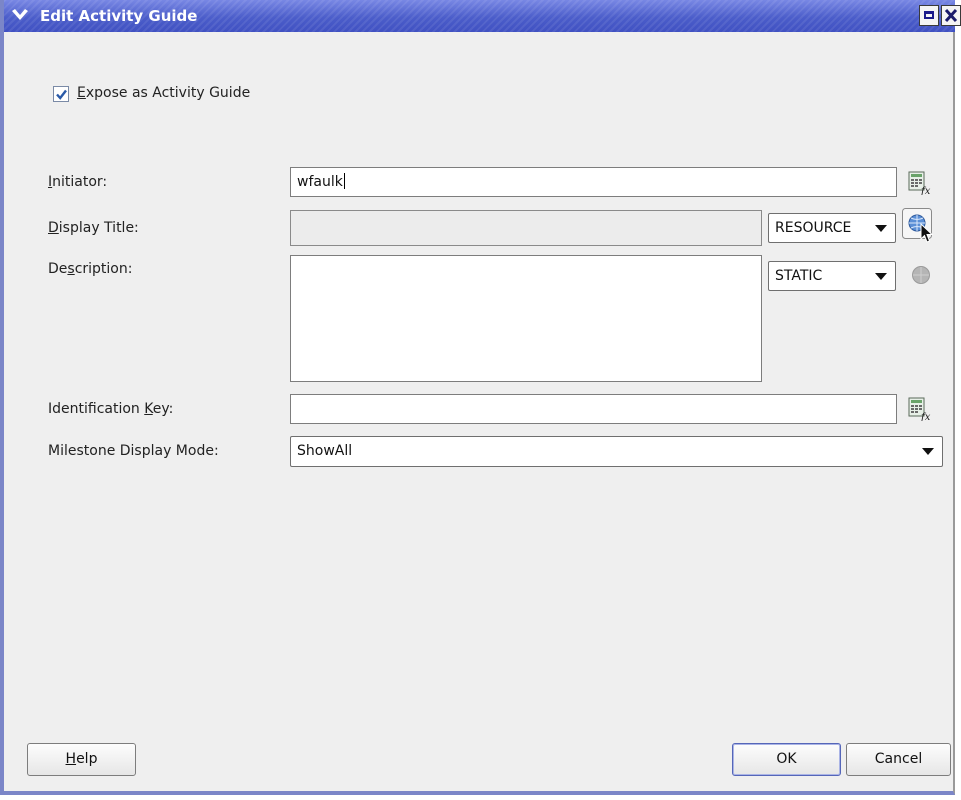  Describe the element at coordinates (786, 759) in the screenshot. I see `ok-button: OK` at that location.